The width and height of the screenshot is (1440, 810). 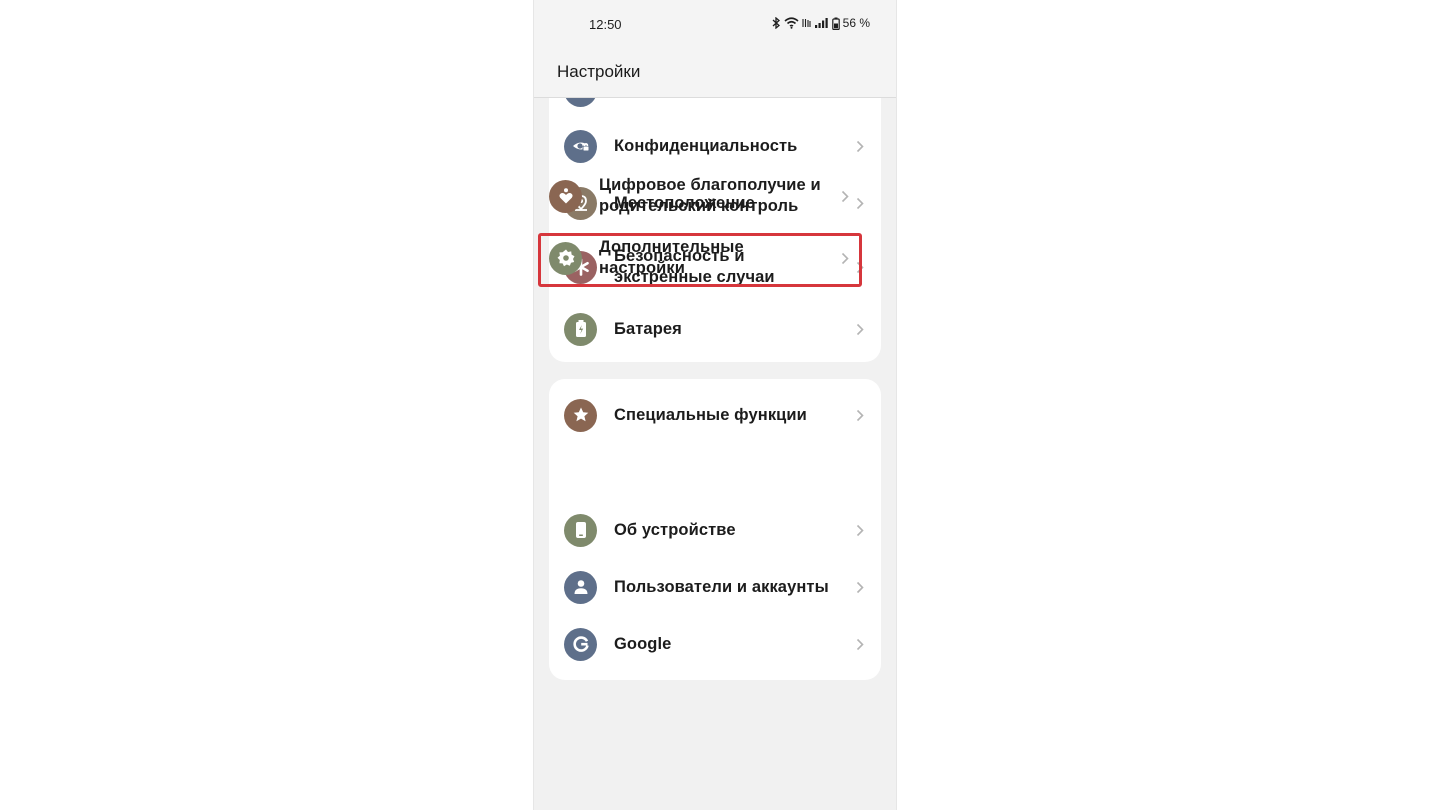 What do you see at coordinates (791, 23) in the screenshot?
I see `wifi-icon` at bounding box center [791, 23].